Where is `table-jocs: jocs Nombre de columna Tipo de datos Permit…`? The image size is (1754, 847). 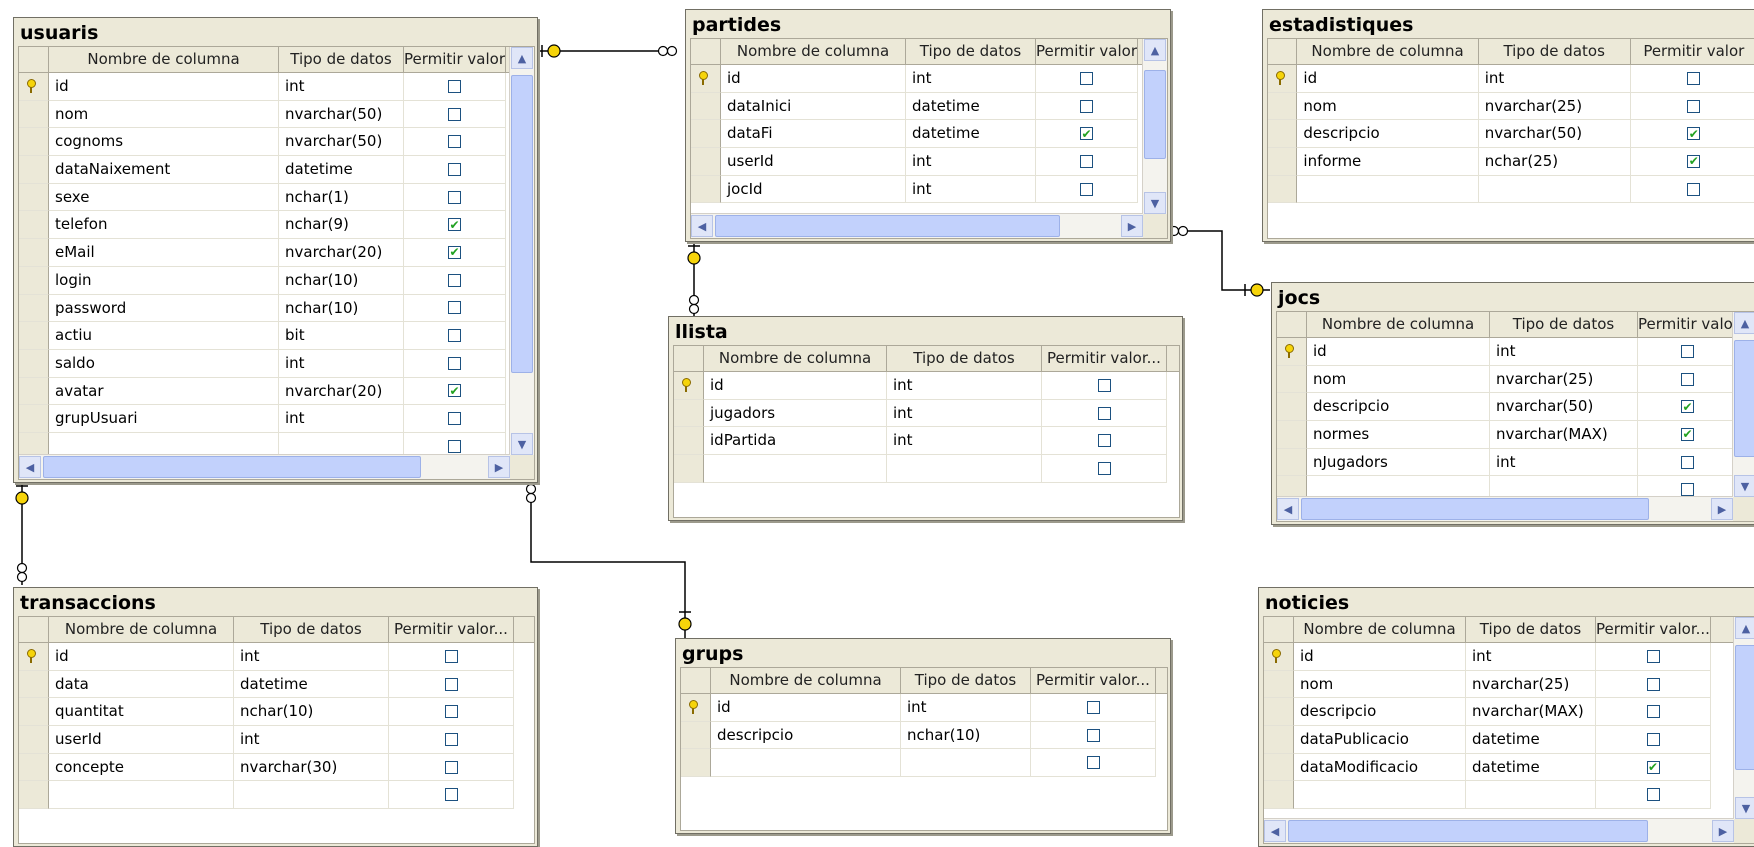 table-jocs: jocs Nombre de columna Tipo de datos Permit… is located at coordinates (1512, 403).